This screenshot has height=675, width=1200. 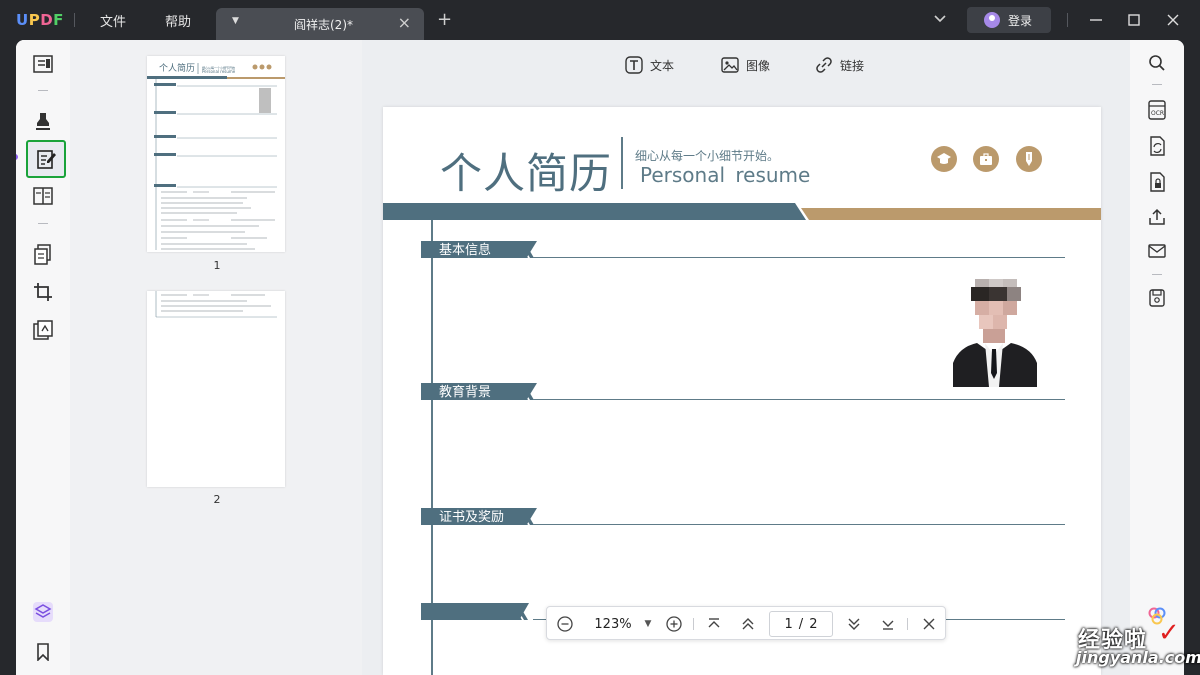 I want to click on thumbnail-page-1: 个人简历 细心从每一个小细节开始 Personal resume, so click(x=216, y=154).